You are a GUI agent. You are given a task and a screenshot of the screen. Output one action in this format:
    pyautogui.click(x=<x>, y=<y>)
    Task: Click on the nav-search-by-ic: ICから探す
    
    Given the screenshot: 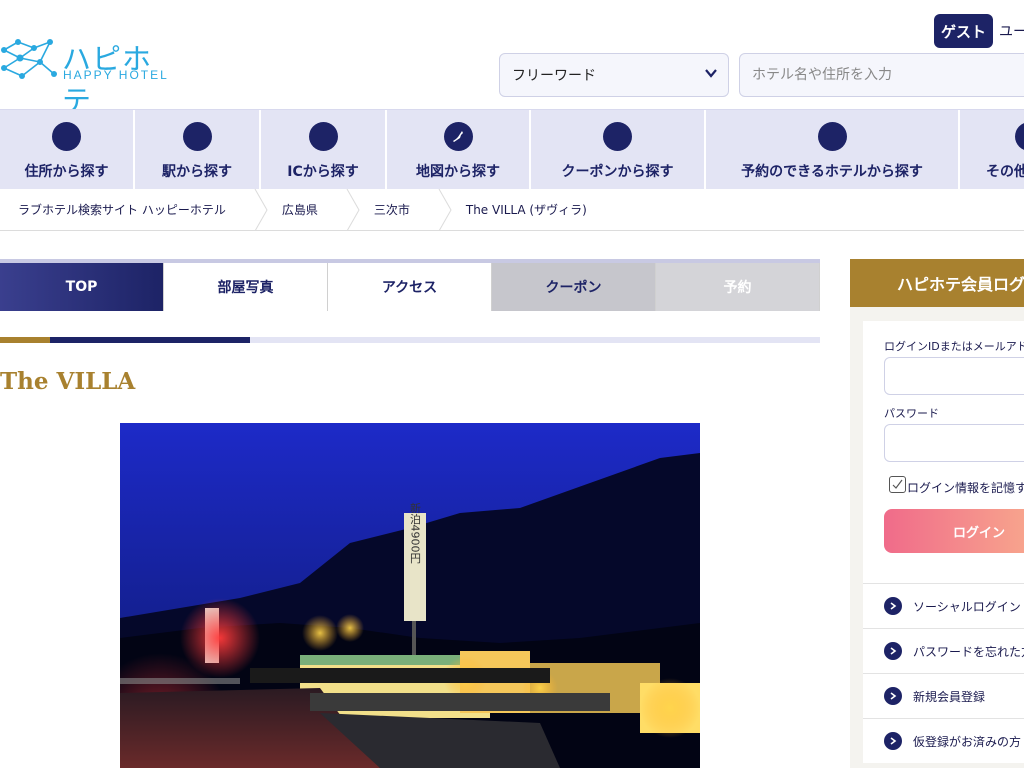 What is the action you would take?
    pyautogui.click(x=324, y=150)
    